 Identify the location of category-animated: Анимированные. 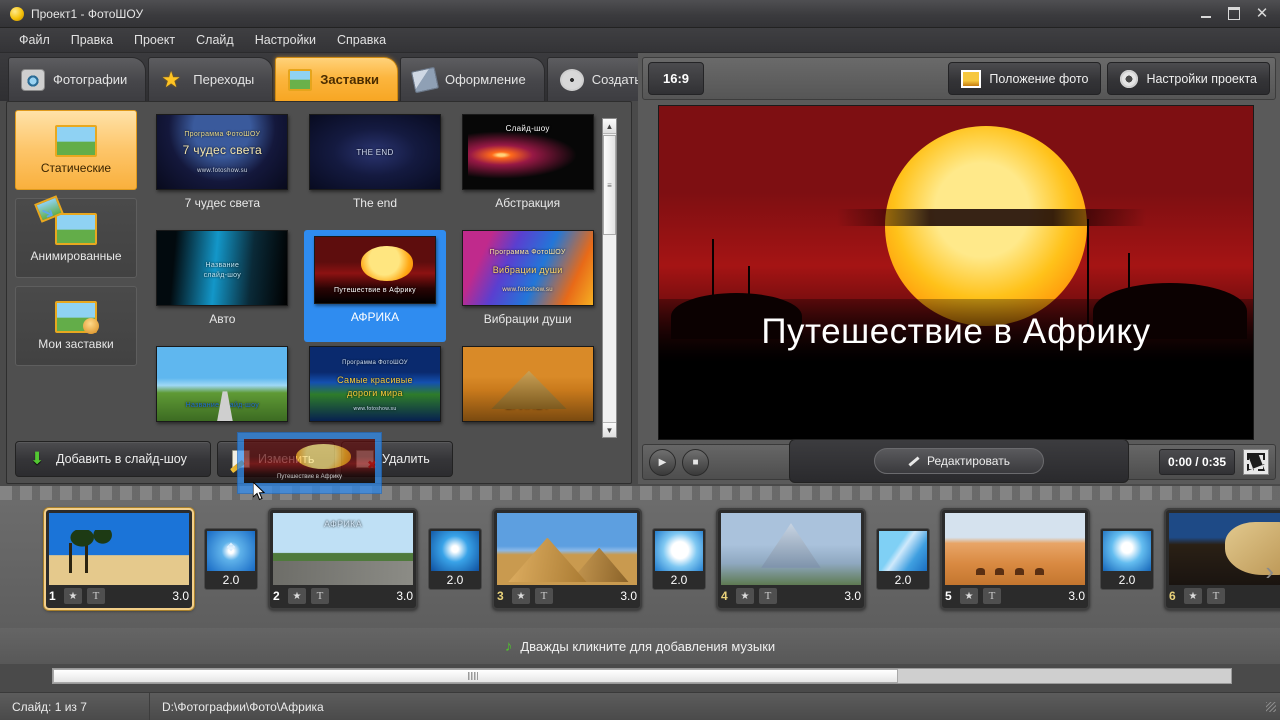
(76, 238).